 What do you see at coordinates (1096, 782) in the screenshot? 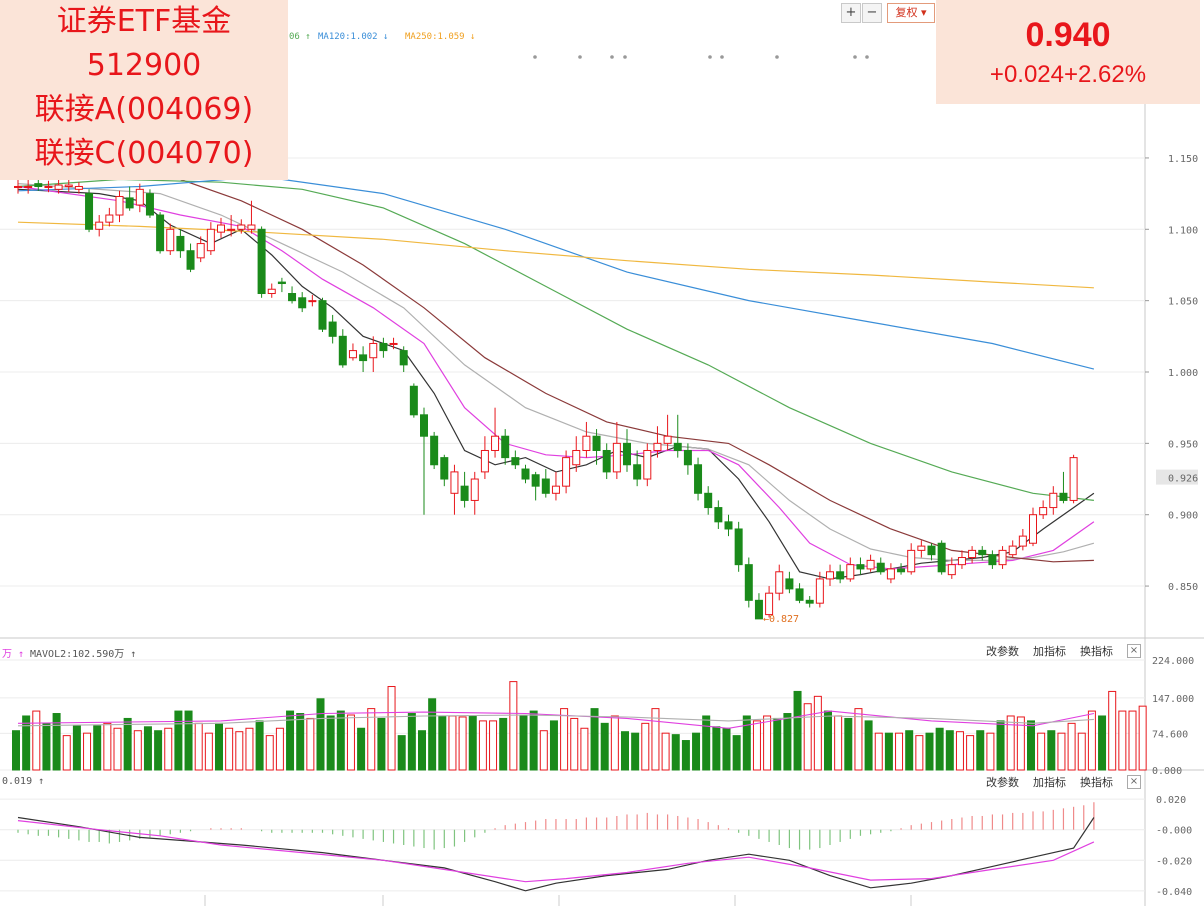
I see `macd-switch-indicator-button: 换指标` at bounding box center [1096, 782].